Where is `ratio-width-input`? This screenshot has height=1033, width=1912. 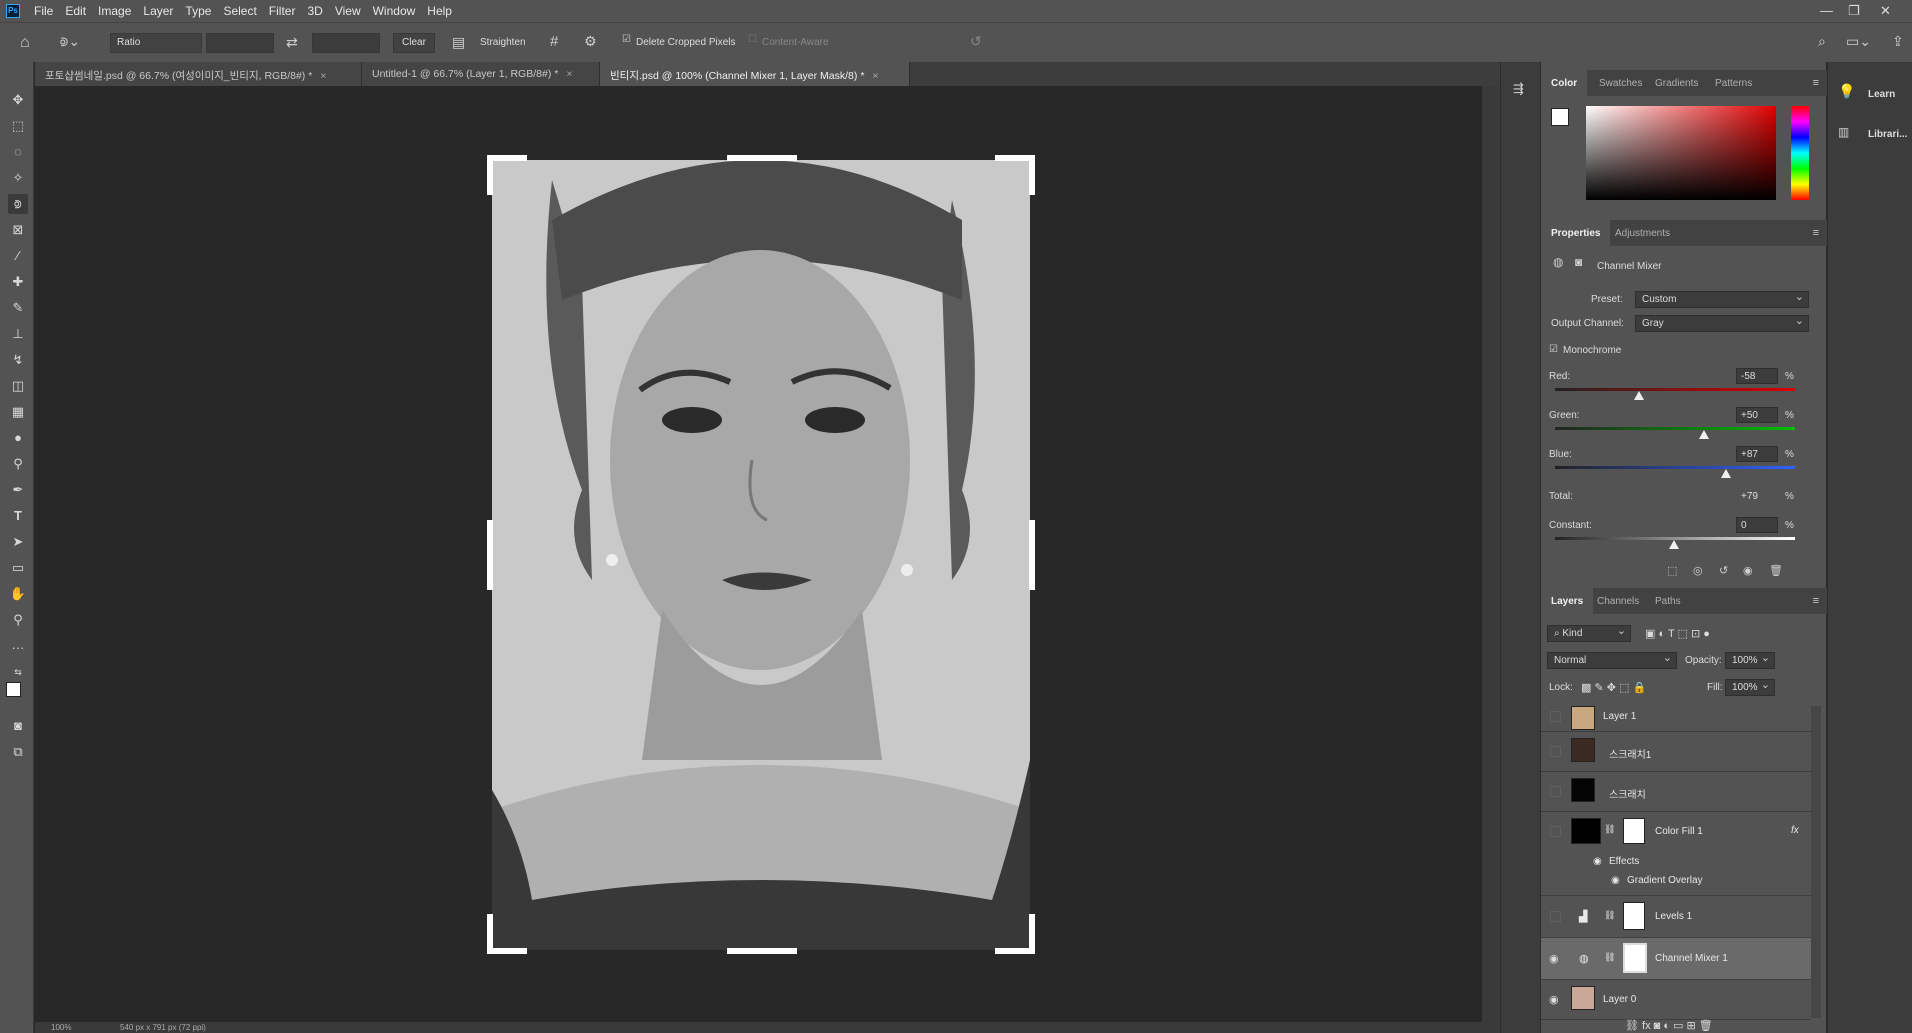 ratio-width-input is located at coordinates (240, 43).